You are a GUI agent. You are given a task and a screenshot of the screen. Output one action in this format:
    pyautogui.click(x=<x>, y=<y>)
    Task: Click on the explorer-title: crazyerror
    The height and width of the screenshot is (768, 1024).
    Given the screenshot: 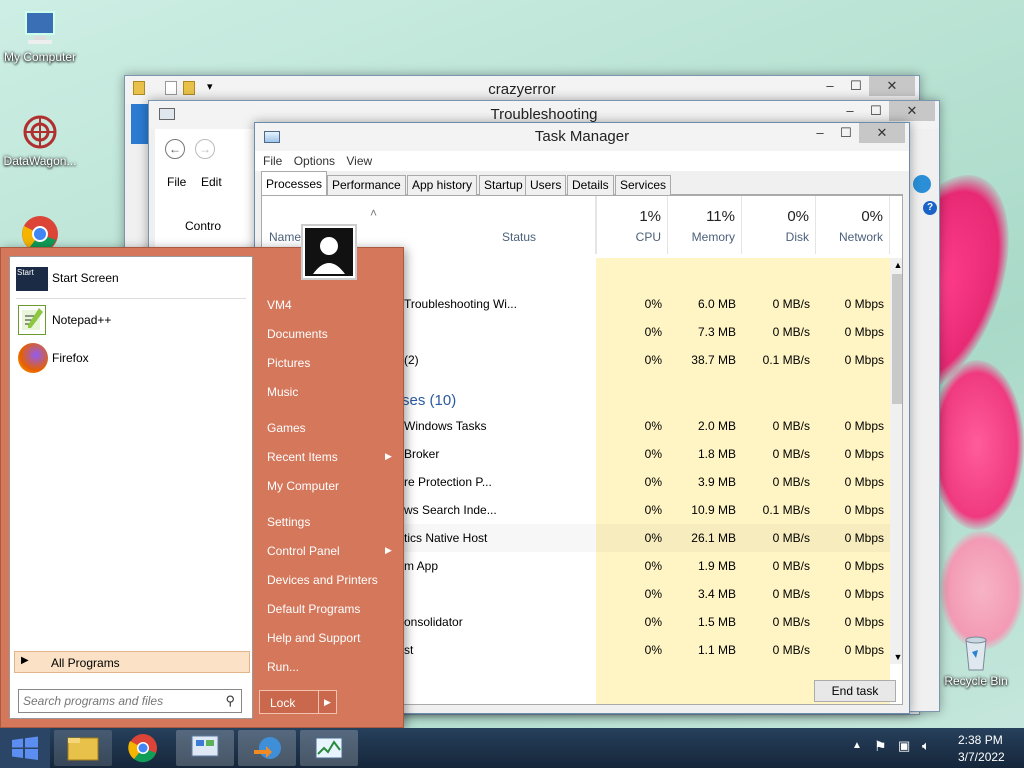 What is the action you would take?
    pyautogui.click(x=522, y=89)
    